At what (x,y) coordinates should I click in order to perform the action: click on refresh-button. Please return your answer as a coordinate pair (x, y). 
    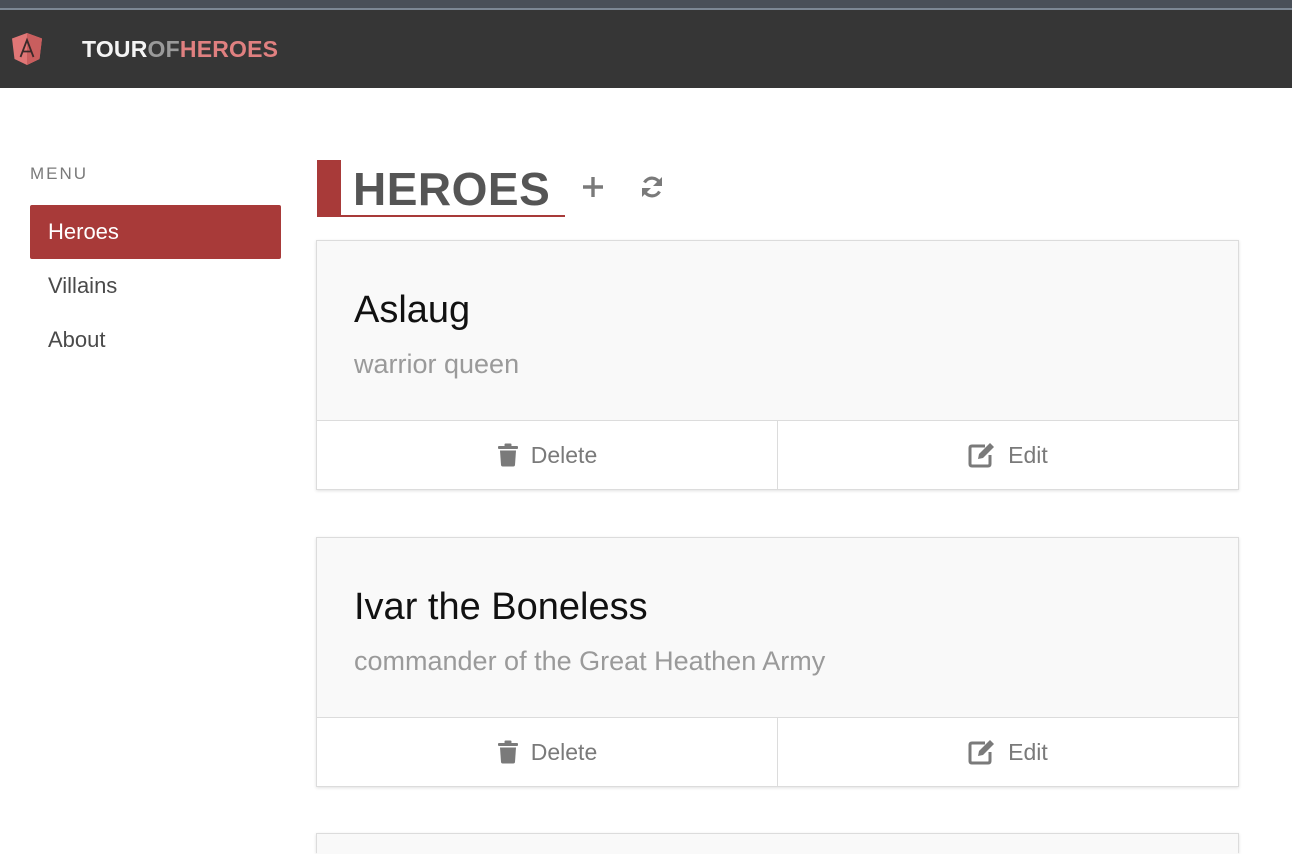
    Looking at the image, I should click on (652, 187).